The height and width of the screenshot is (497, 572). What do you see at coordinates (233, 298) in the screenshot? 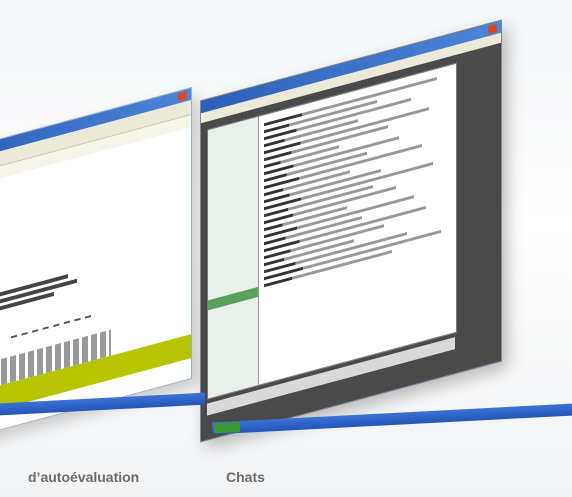
I see `participants-header` at bounding box center [233, 298].